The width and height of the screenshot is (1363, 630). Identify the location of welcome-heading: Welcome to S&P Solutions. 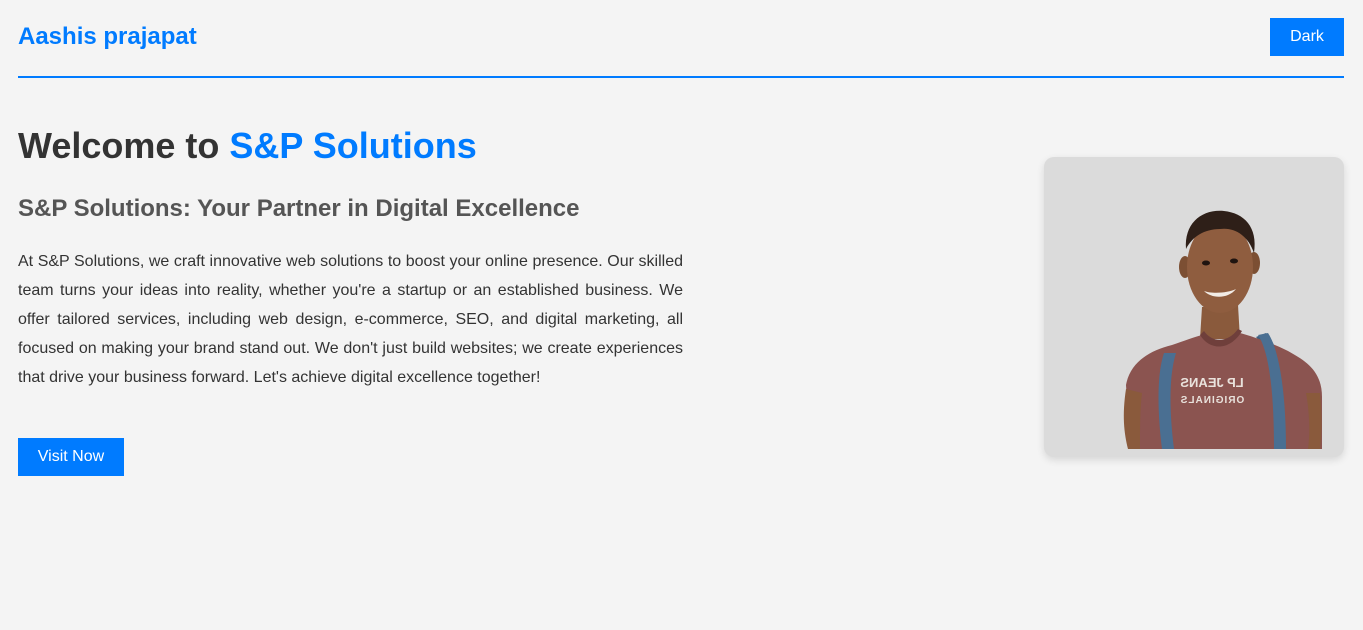
(350, 146).